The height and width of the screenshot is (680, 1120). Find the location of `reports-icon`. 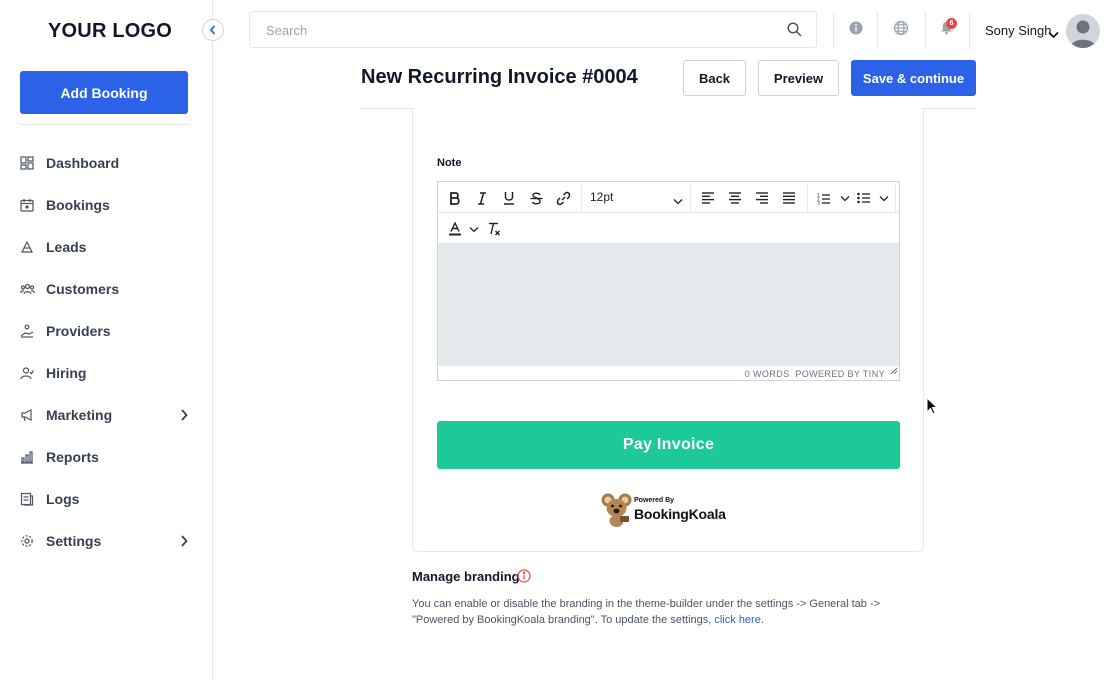

reports-icon is located at coordinates (27, 457).